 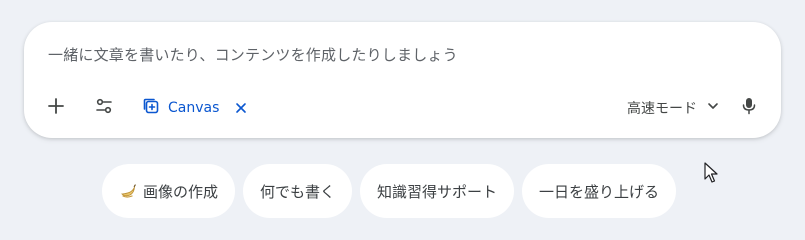 I want to click on close-icon, so click(x=241, y=108).